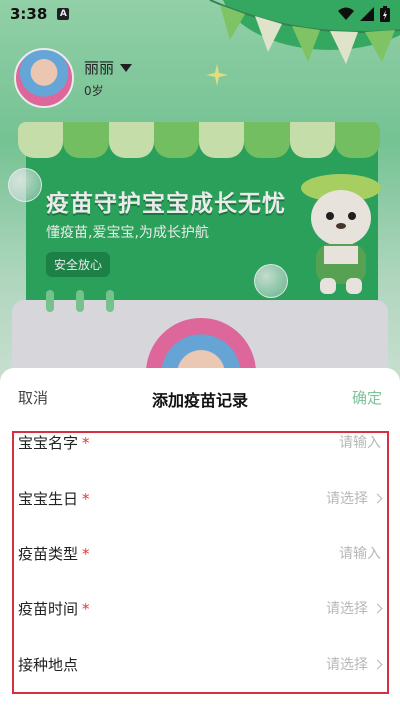 The width and height of the screenshot is (400, 710). What do you see at coordinates (347, 608) in the screenshot?
I see `vaccine-time-select: 请选择` at bounding box center [347, 608].